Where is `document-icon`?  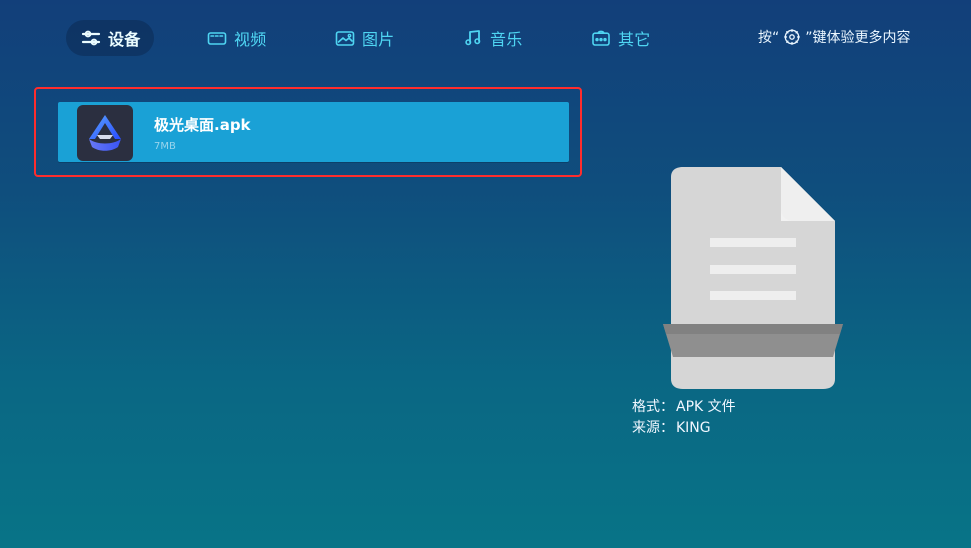 document-icon is located at coordinates (753, 280).